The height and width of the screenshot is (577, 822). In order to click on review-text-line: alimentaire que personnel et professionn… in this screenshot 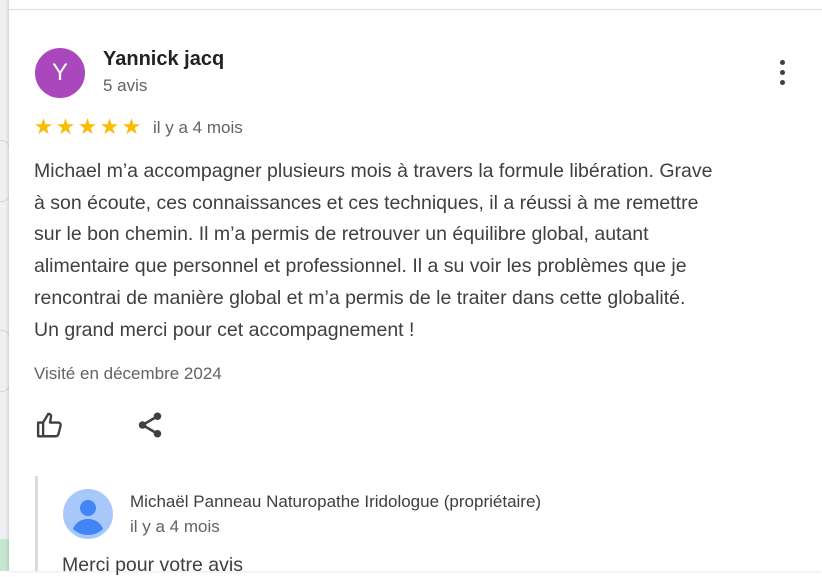, I will do `click(360, 266)`.